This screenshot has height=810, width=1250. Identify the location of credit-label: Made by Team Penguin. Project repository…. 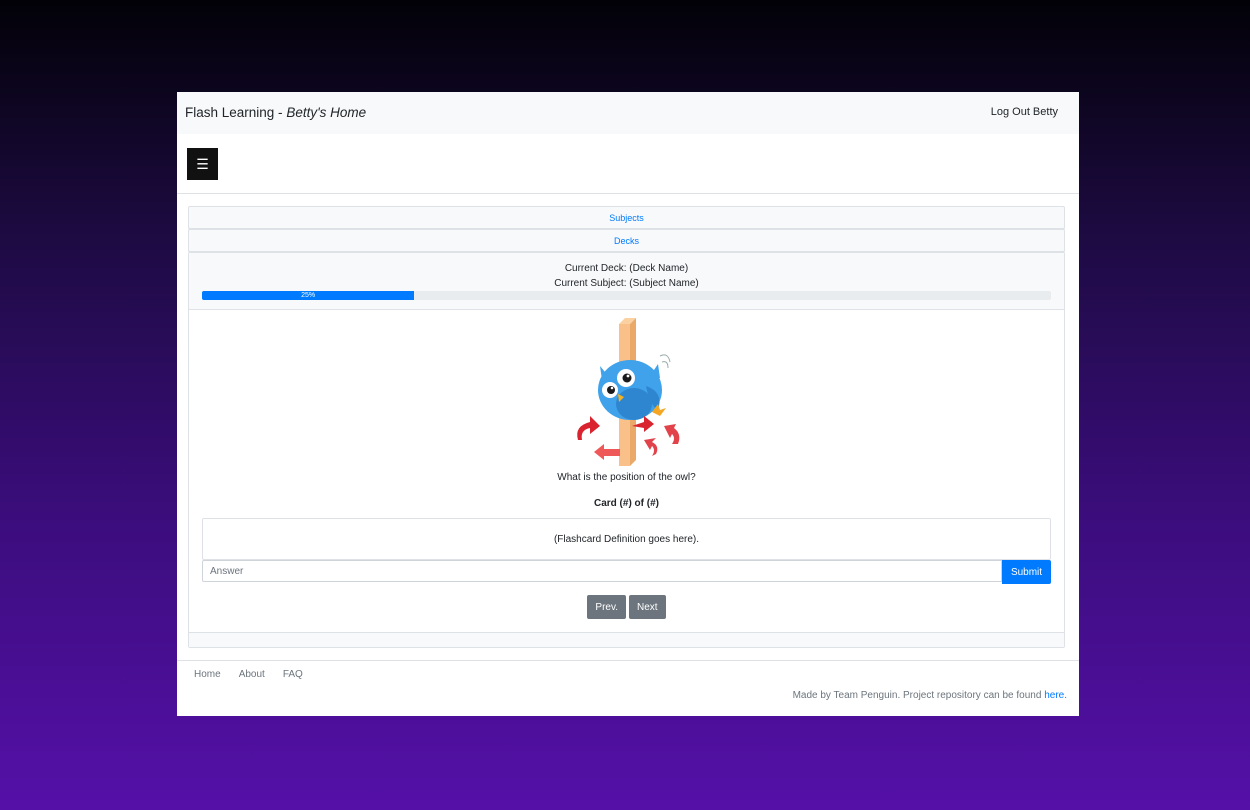
(918, 695).